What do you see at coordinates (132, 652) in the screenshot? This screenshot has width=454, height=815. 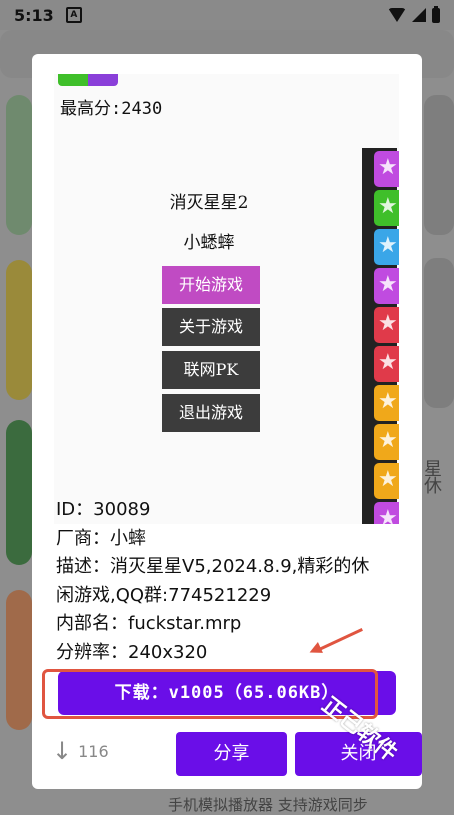 I see `app-resolution: 分辨率：240x320` at bounding box center [132, 652].